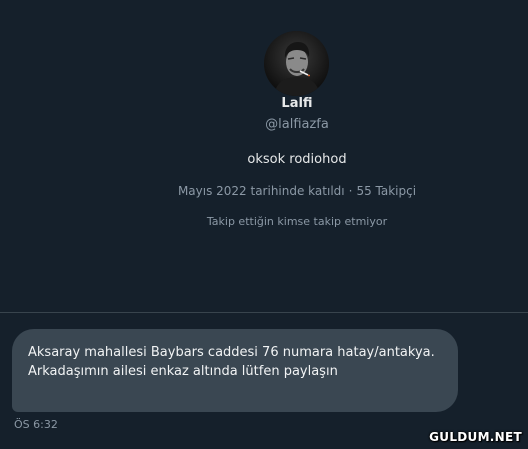  Describe the element at coordinates (386, 191) in the screenshot. I see `followers-count: 55 Takipçi` at that location.